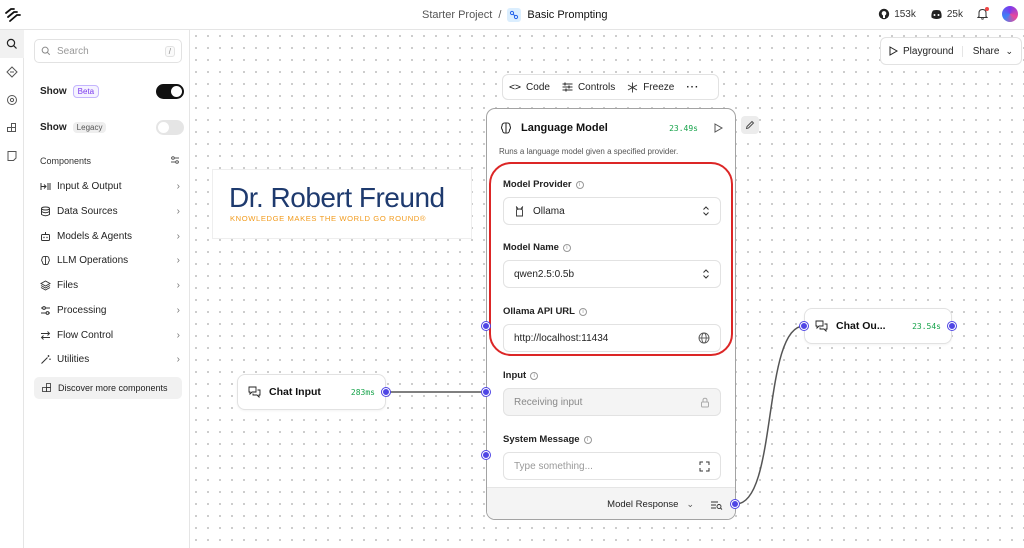  I want to click on chat-input-label: Chat Input, so click(295, 392).